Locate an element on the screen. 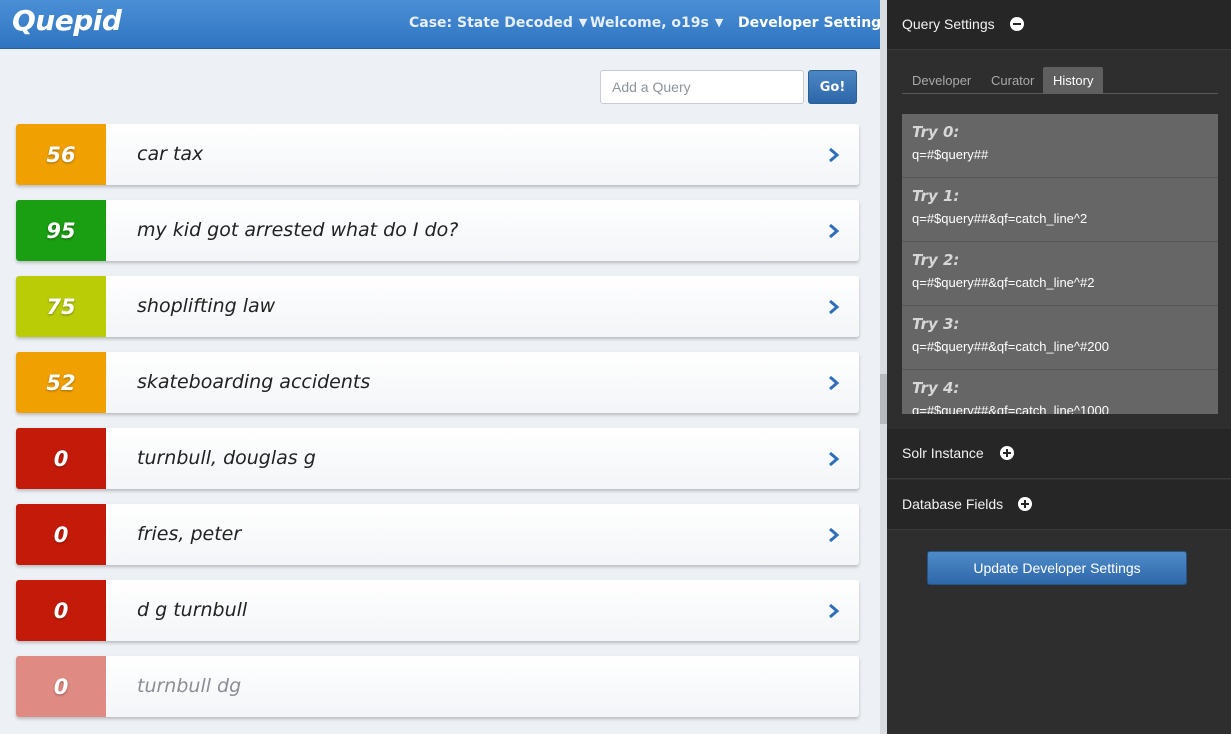 This screenshot has width=1231, height=734. brand-logo: Quepid is located at coordinates (67, 20).